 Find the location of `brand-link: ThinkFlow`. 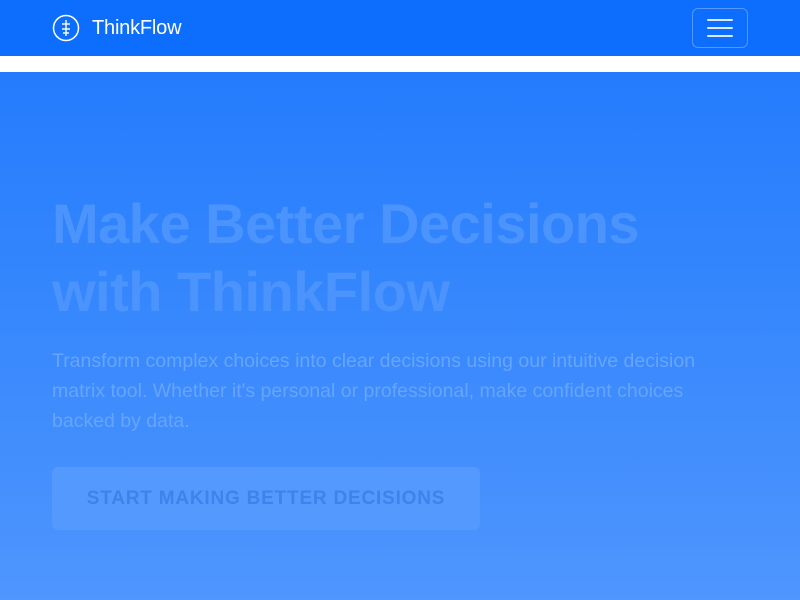

brand-link: ThinkFlow is located at coordinates (117, 28).